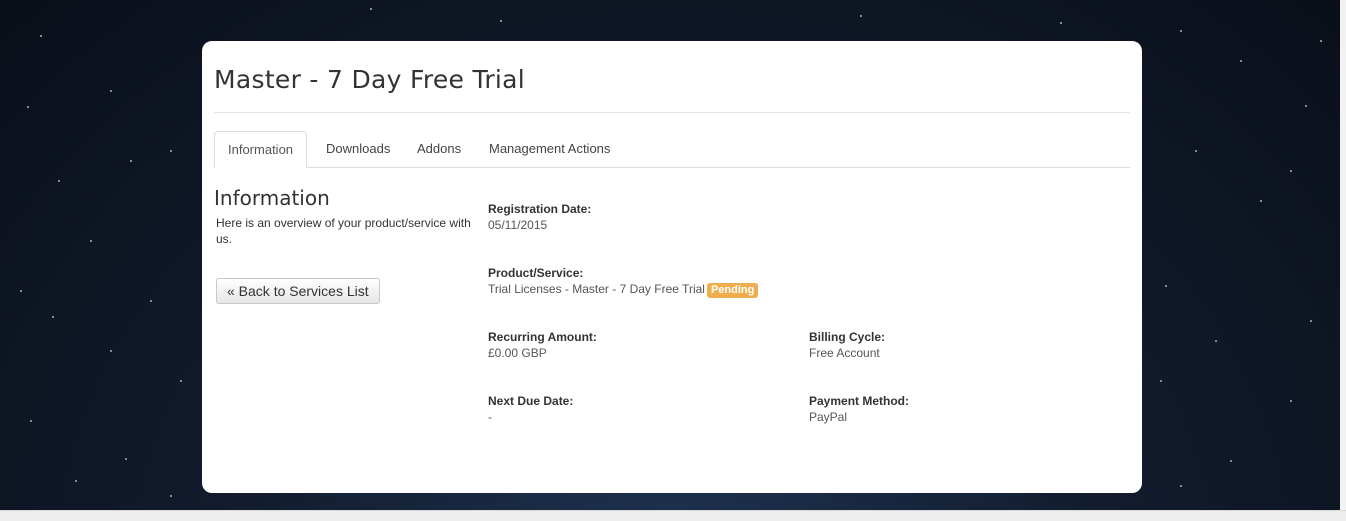 The image size is (1346, 521). What do you see at coordinates (859, 409) in the screenshot?
I see `payment-method-field: Payment Method: PayPal` at bounding box center [859, 409].